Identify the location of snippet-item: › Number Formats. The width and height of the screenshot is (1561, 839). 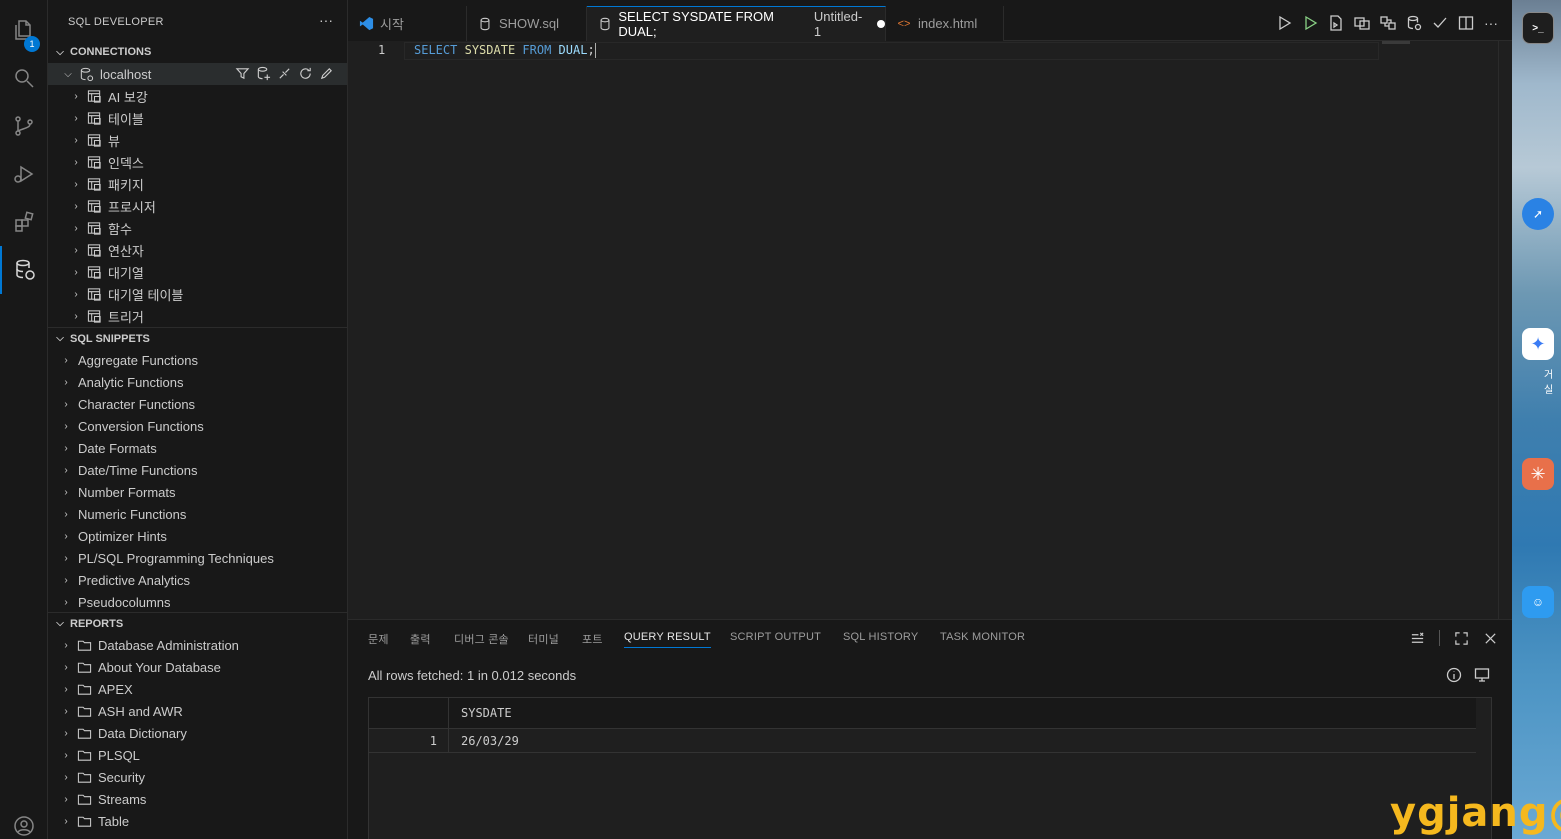
(197, 492).